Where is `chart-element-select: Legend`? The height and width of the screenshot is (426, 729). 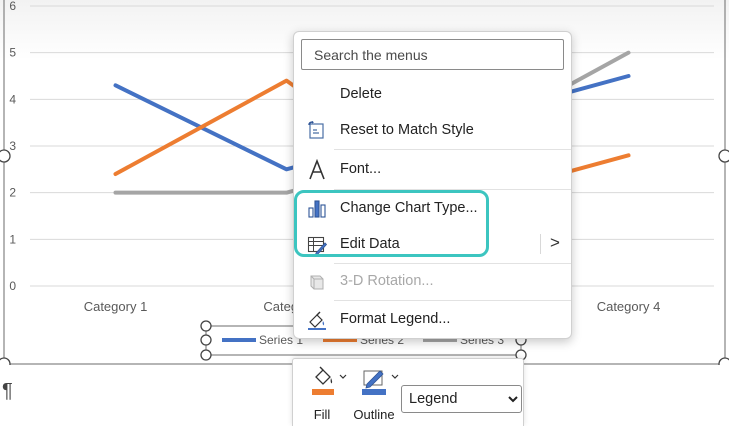 chart-element-select: Legend is located at coordinates (461, 399).